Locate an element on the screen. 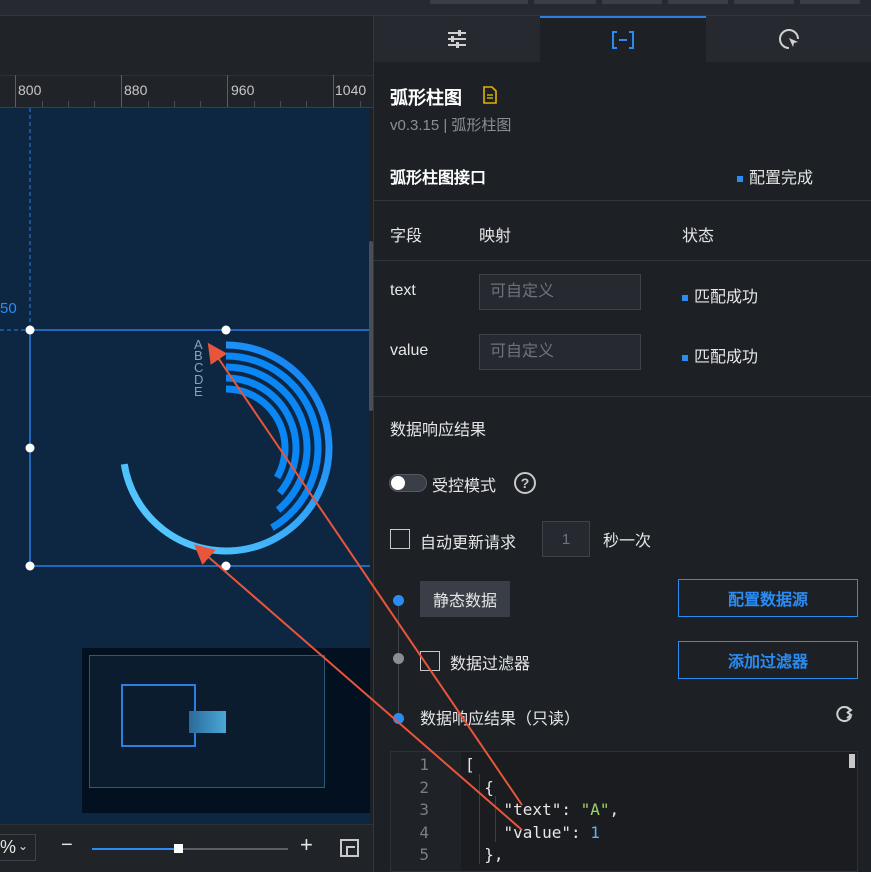  canvas-header is located at coordinates (186, 46).